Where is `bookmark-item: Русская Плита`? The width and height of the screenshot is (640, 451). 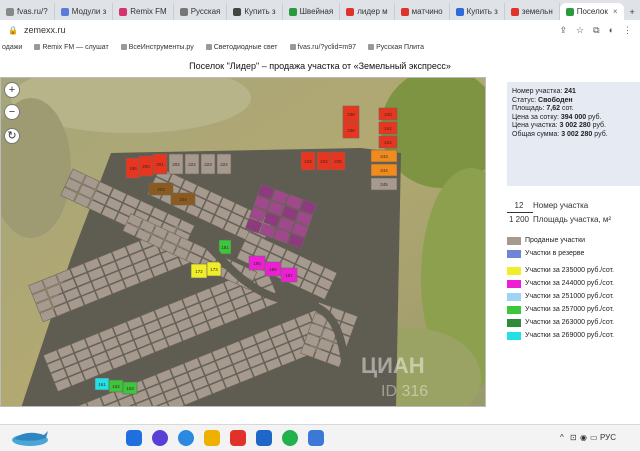
bookmark-item: Русская Плита is located at coordinates (396, 47).